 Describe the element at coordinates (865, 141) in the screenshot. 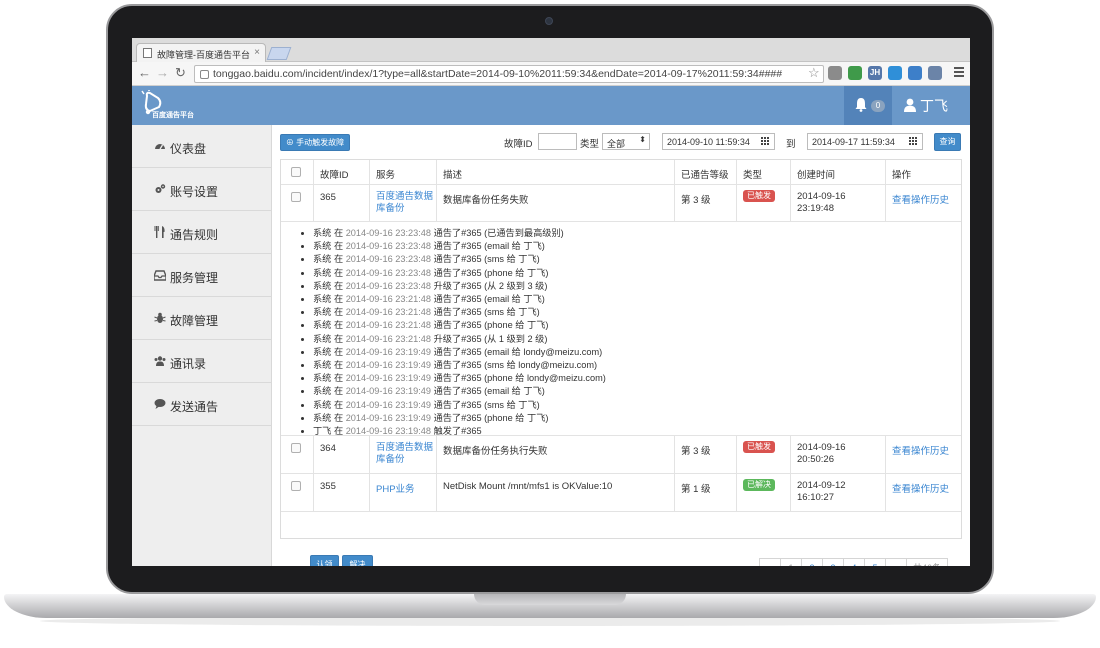

I see `end-date-input: 2014-09-17 11:59:34` at that location.